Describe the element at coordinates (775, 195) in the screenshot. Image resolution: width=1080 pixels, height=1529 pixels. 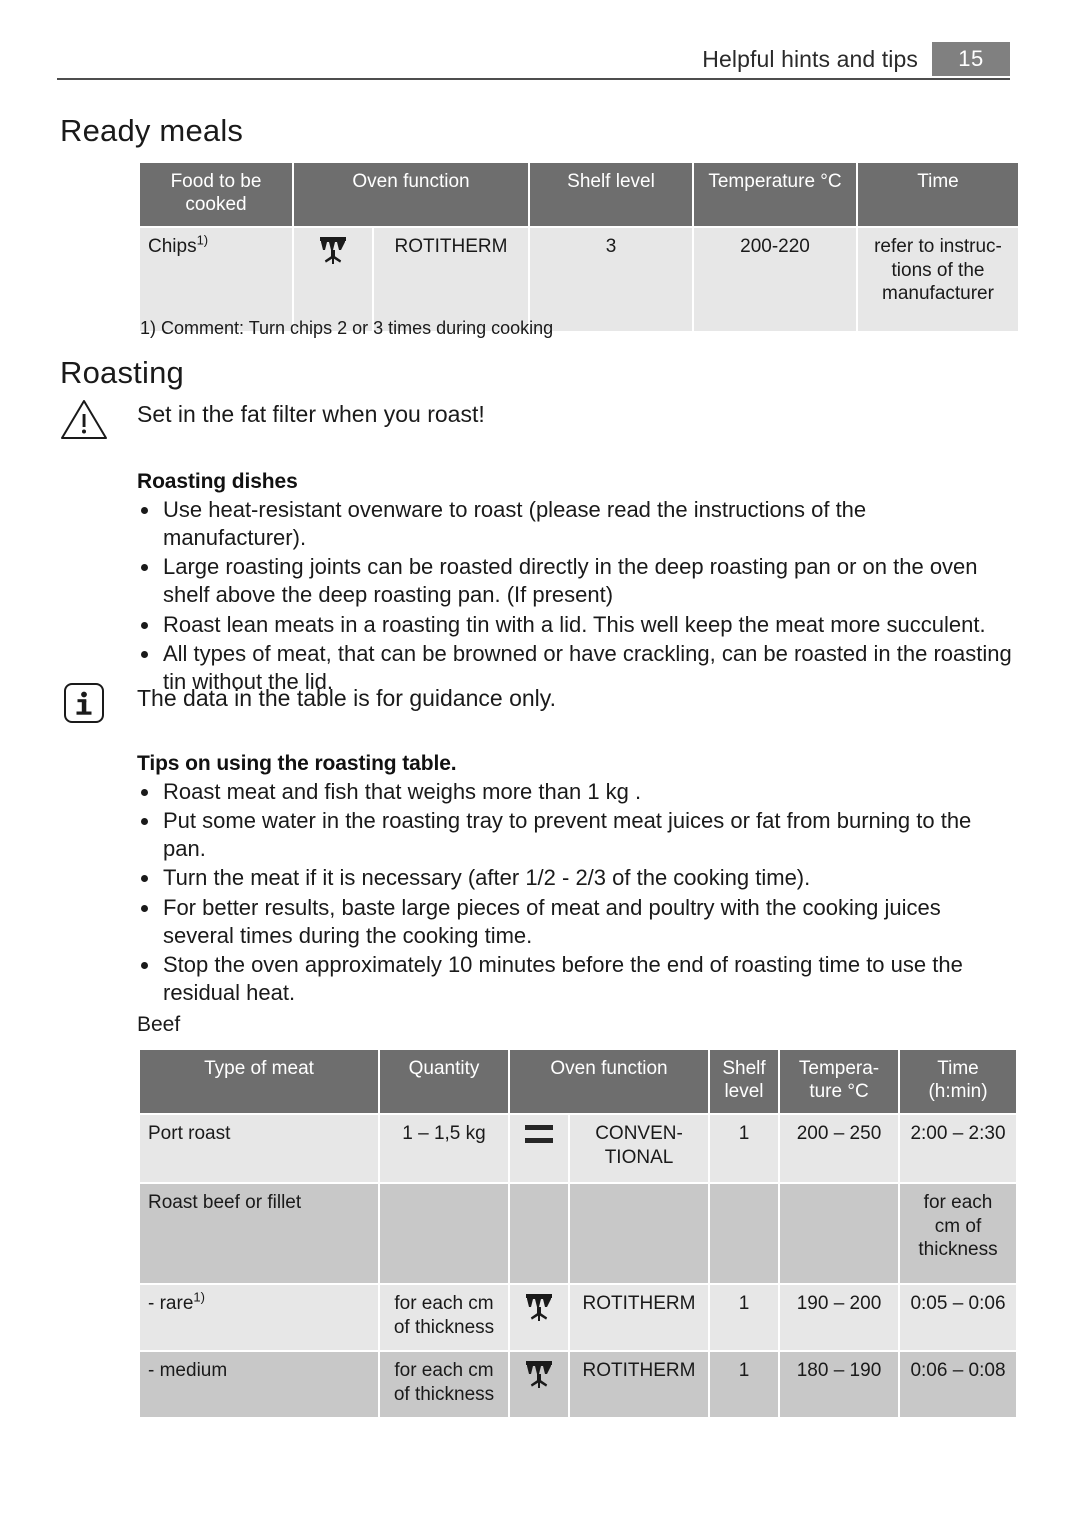
I see `column-header-temperature: Temperature °C` at that location.